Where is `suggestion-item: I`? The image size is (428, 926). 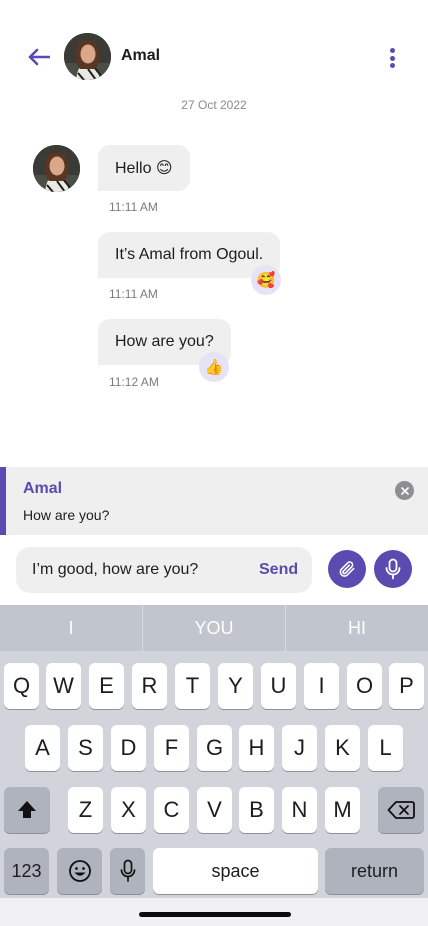
suggestion-item: I is located at coordinates (71, 628).